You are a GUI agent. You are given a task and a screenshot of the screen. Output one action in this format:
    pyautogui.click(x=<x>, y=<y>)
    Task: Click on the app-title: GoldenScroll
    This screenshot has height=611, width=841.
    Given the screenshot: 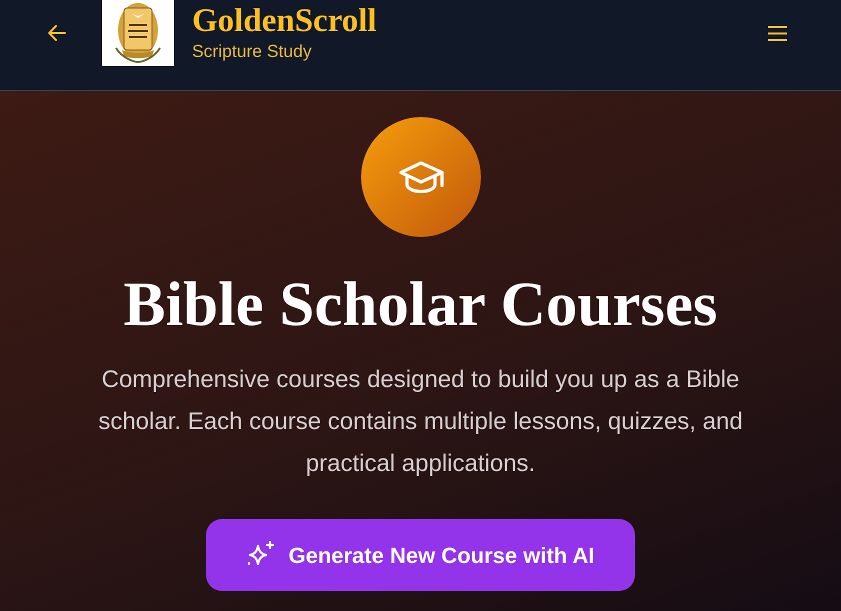 What is the action you would take?
    pyautogui.click(x=284, y=21)
    